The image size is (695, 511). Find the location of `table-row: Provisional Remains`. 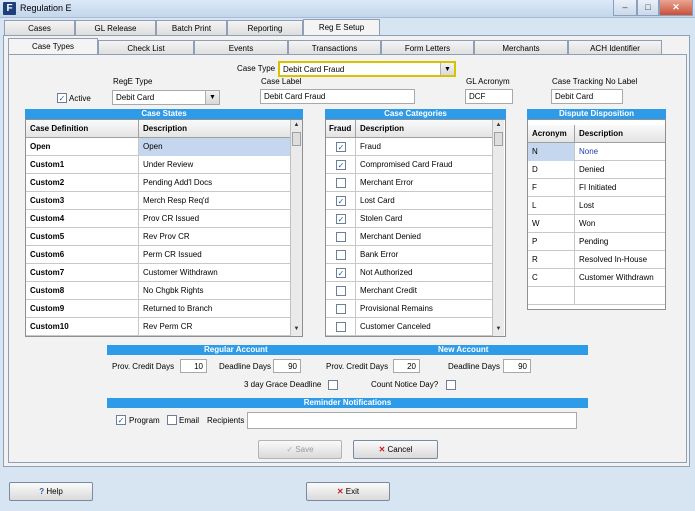

table-row: Provisional Remains is located at coordinates (409, 309).